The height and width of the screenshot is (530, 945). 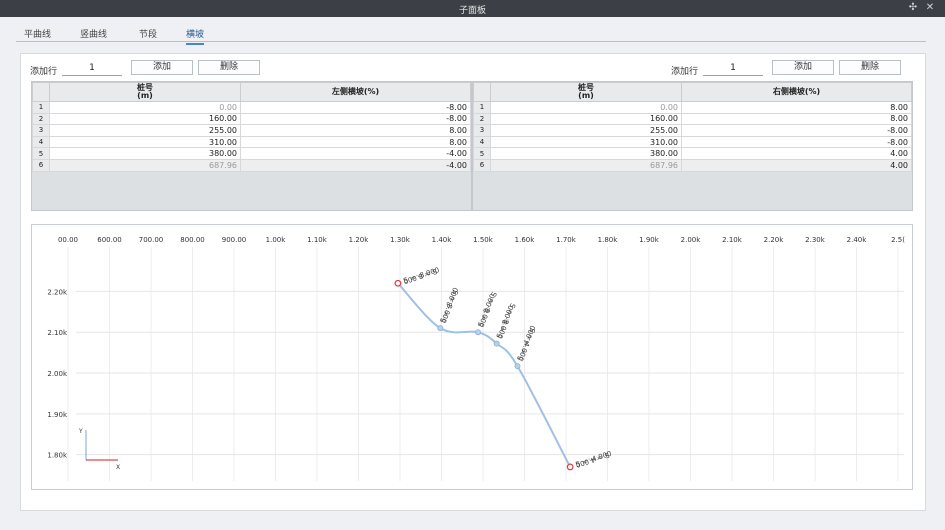 I want to click on y-tick-label: 2.00k, so click(x=57, y=374).